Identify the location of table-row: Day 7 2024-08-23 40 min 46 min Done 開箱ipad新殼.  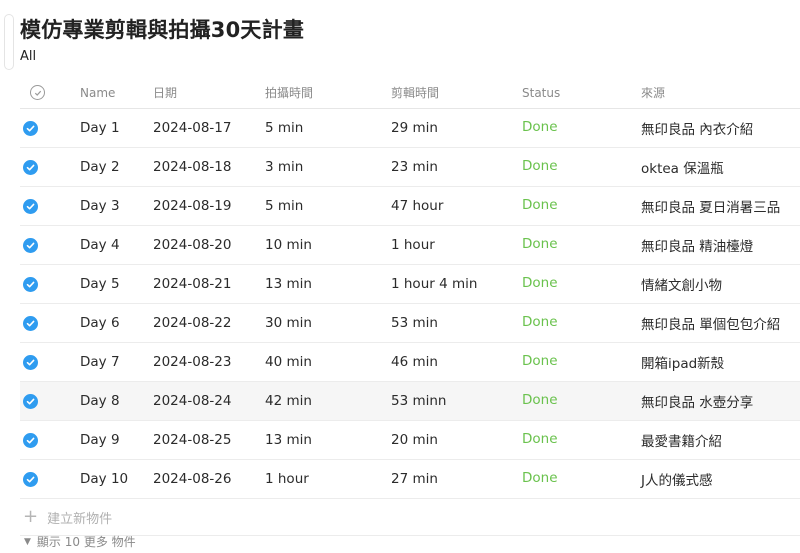
(410, 362).